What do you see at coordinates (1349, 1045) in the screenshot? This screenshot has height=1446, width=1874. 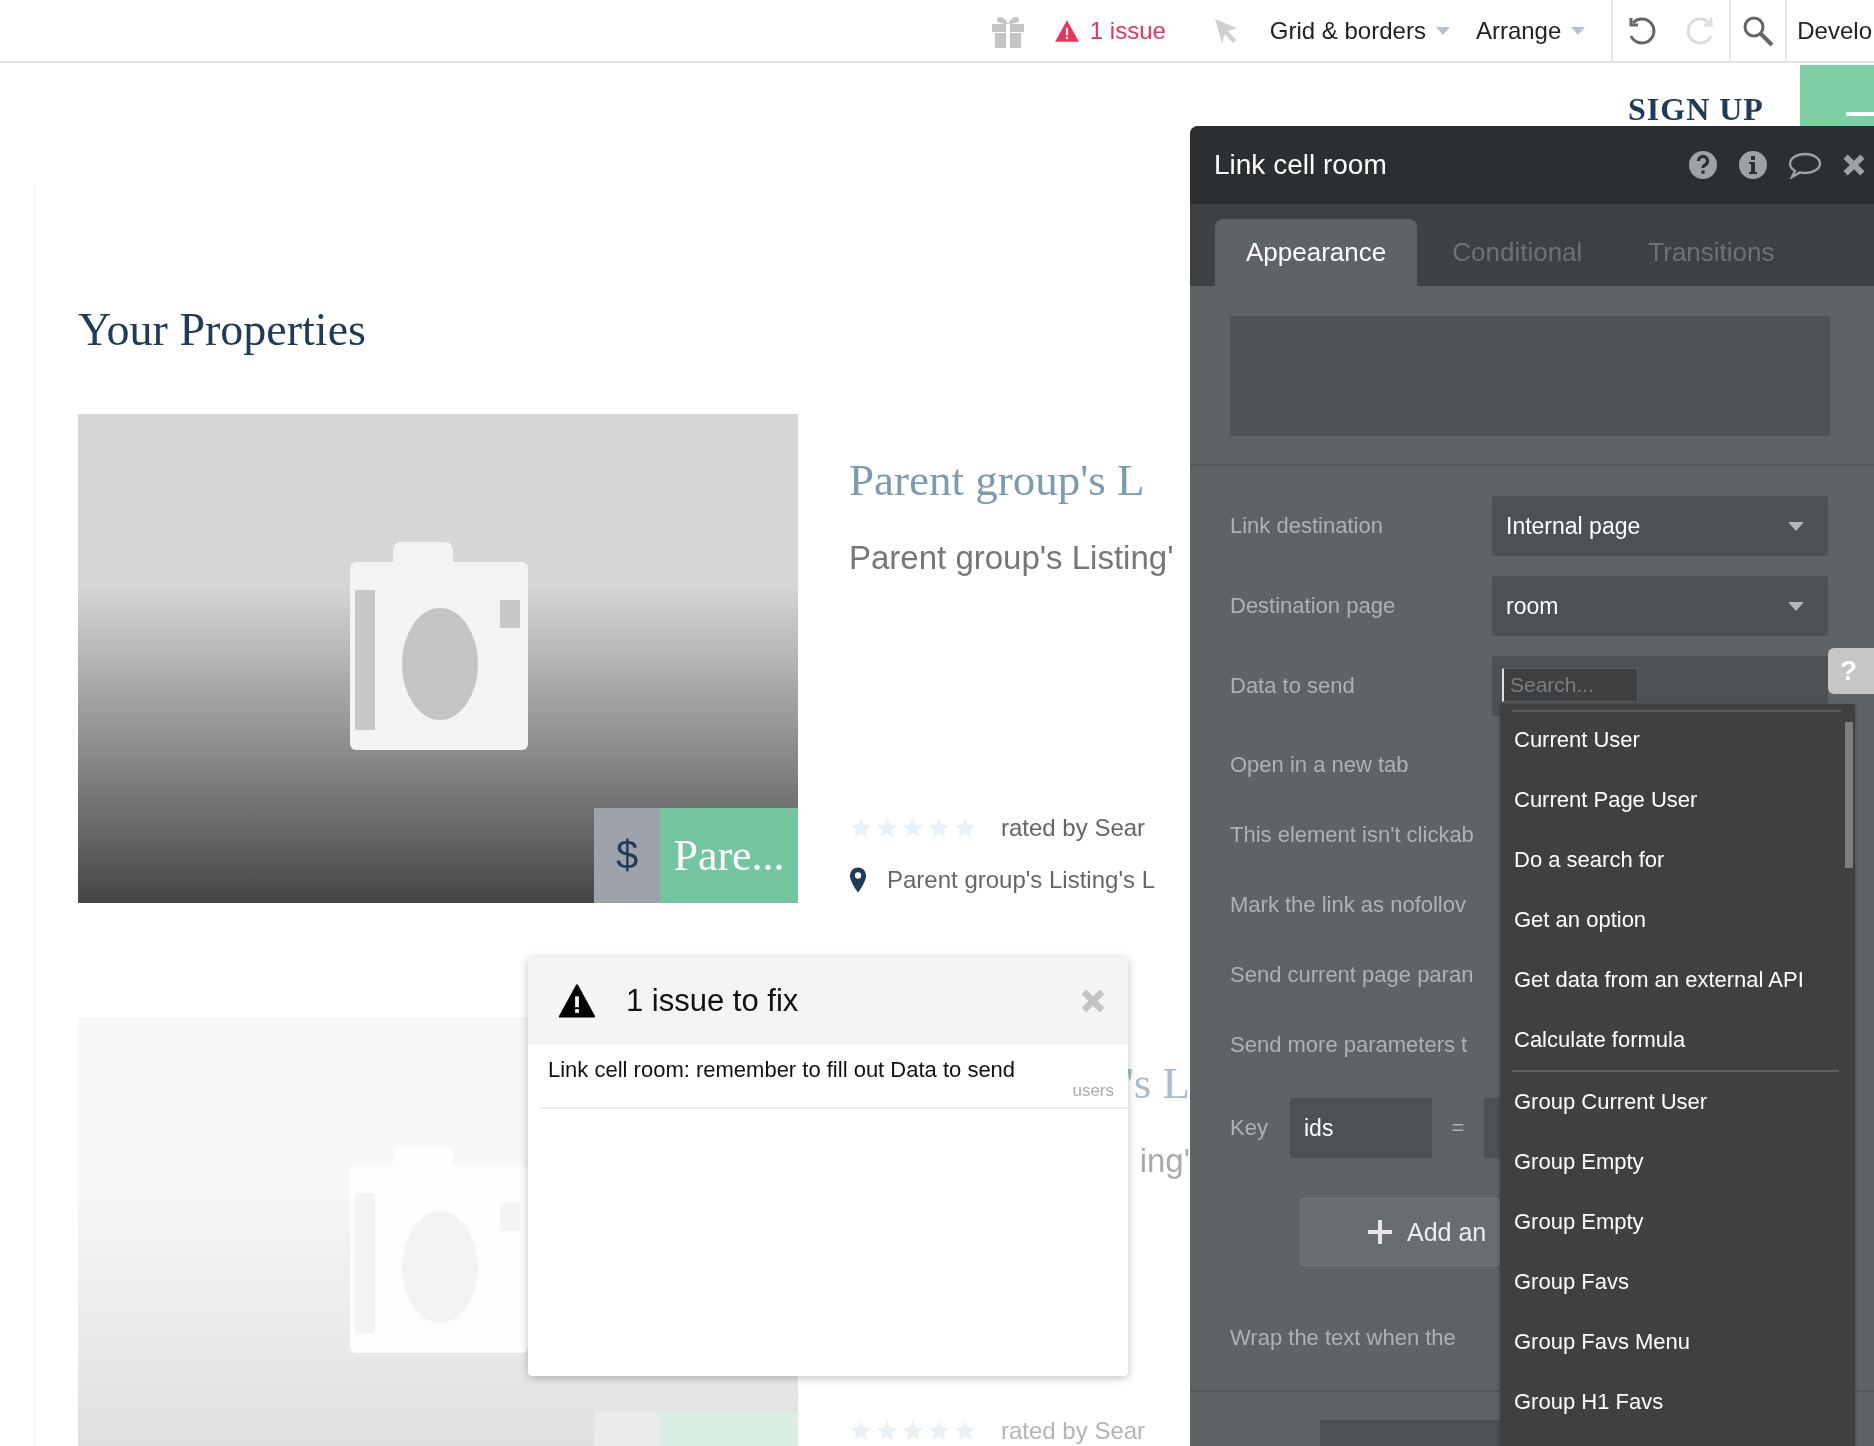 I see `field-label: Send more parameters t` at bounding box center [1349, 1045].